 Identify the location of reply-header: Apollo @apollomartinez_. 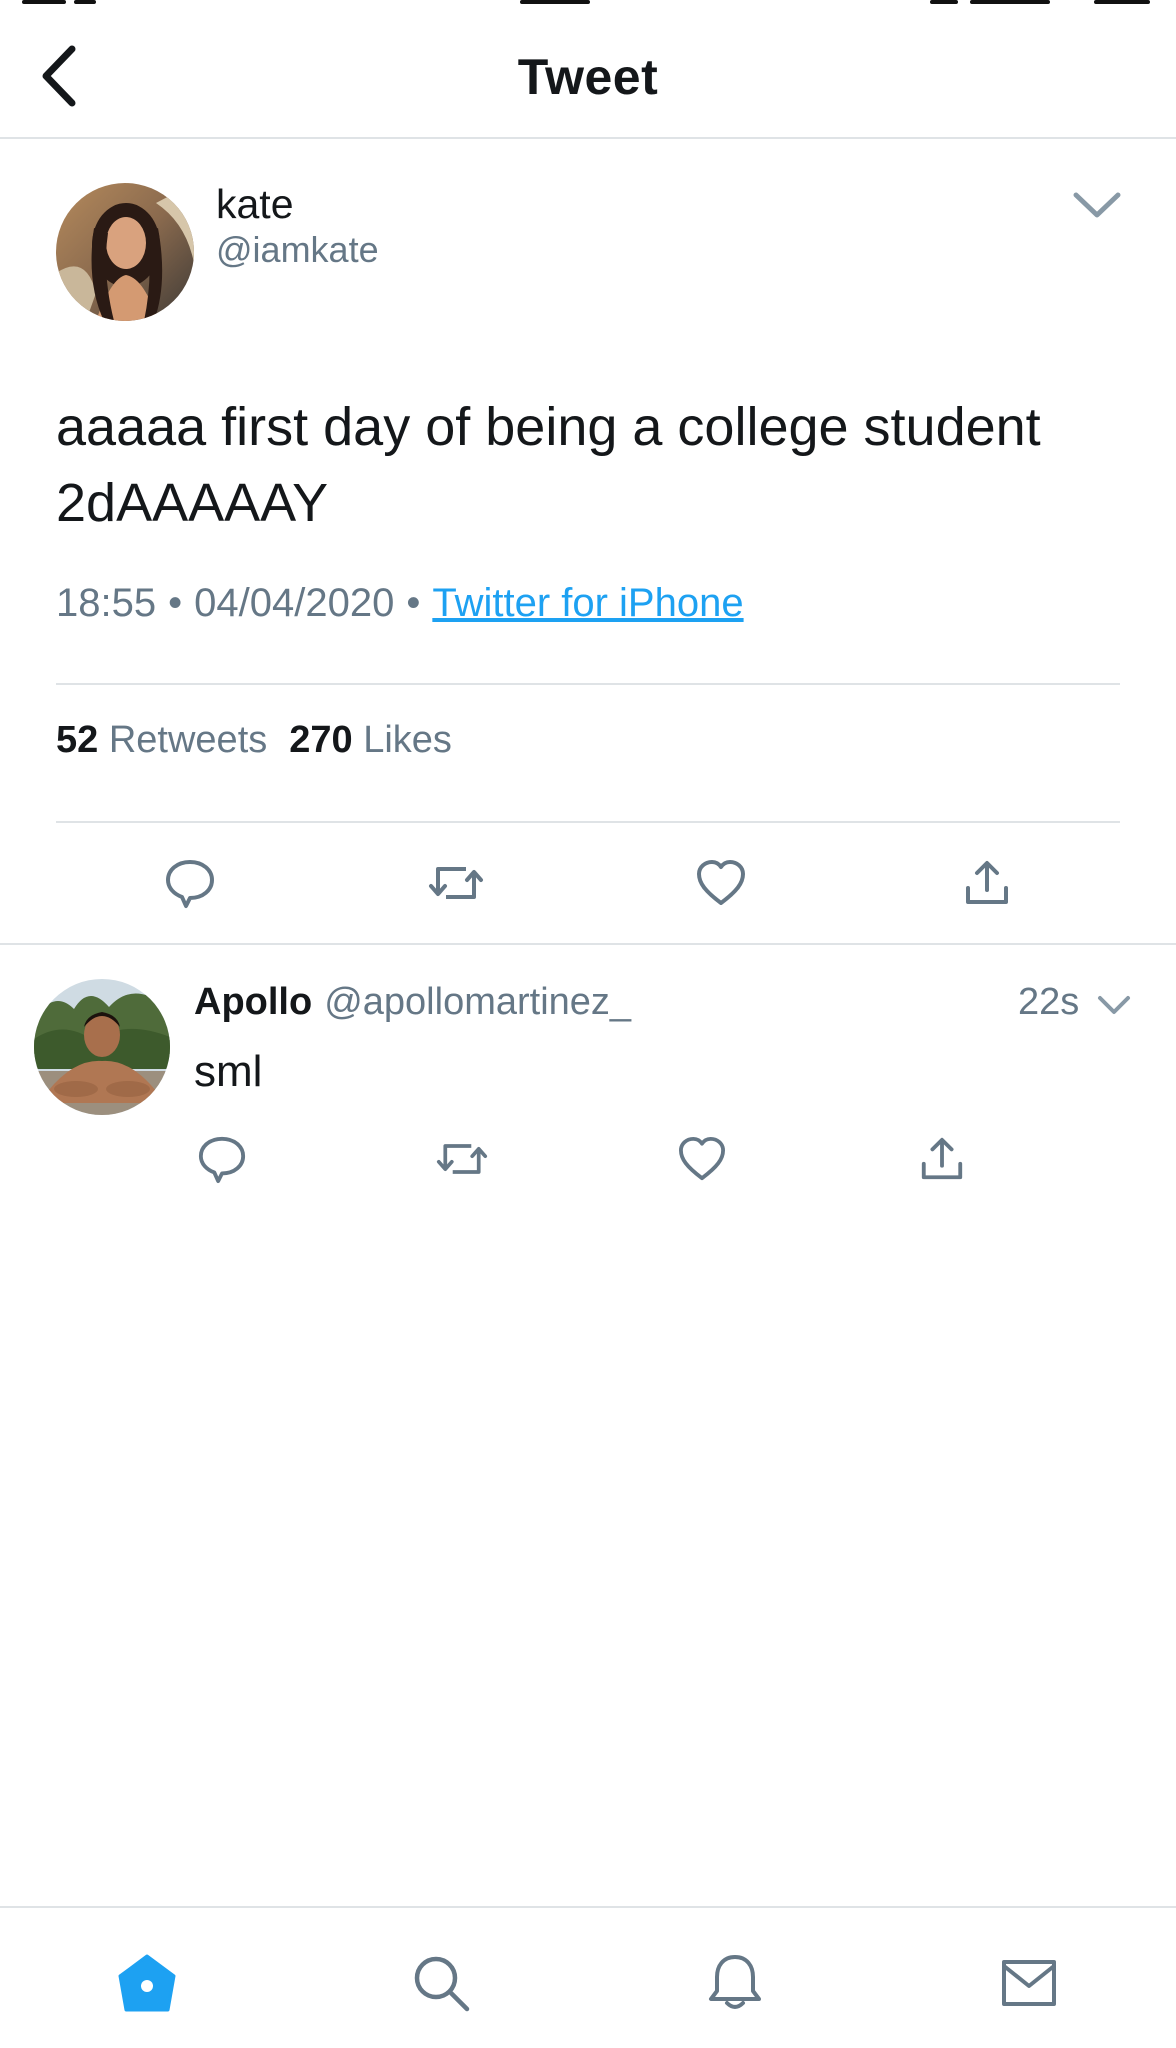
(412, 1002).